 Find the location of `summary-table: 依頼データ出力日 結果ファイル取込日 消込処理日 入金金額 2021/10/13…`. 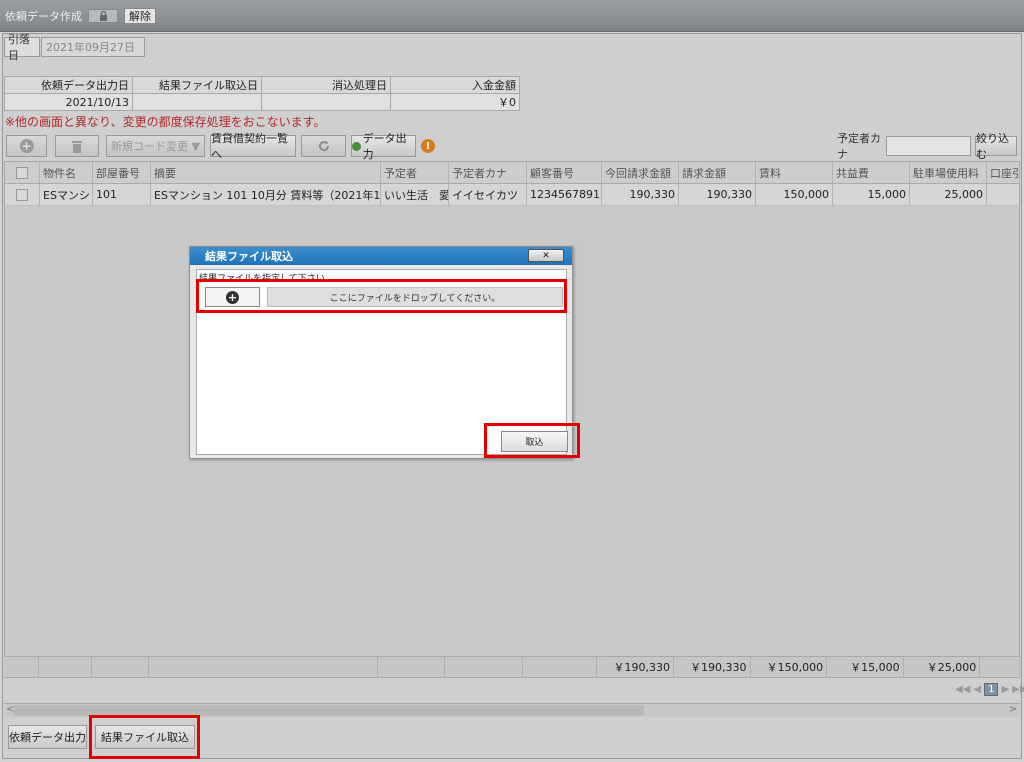

summary-table: 依頼データ出力日 結果ファイル取込日 消込処理日 入金金額 2021/10/13… is located at coordinates (262, 93).